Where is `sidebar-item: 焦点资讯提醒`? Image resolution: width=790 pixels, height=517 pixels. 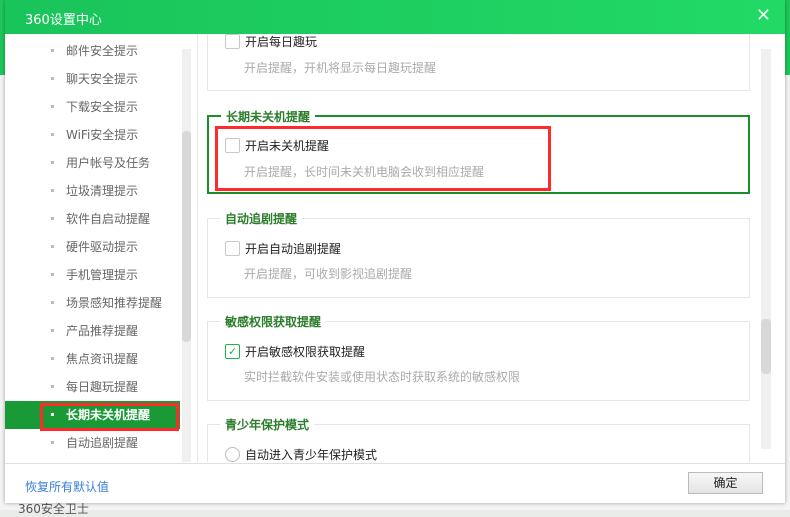 sidebar-item: 焦点资讯提醒 is located at coordinates (92, 359).